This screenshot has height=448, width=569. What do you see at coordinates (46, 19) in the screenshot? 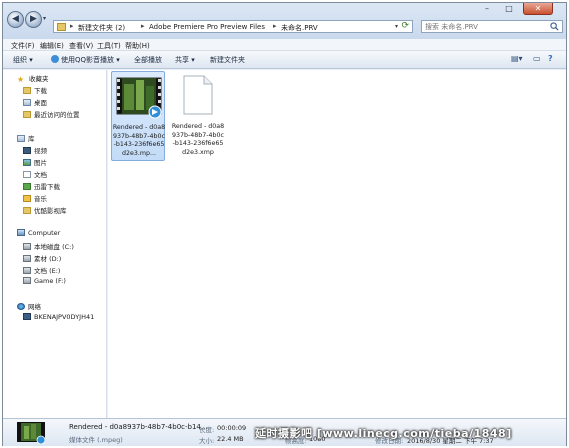
I see `recent-pages-dropdown: ▾` at bounding box center [46, 19].